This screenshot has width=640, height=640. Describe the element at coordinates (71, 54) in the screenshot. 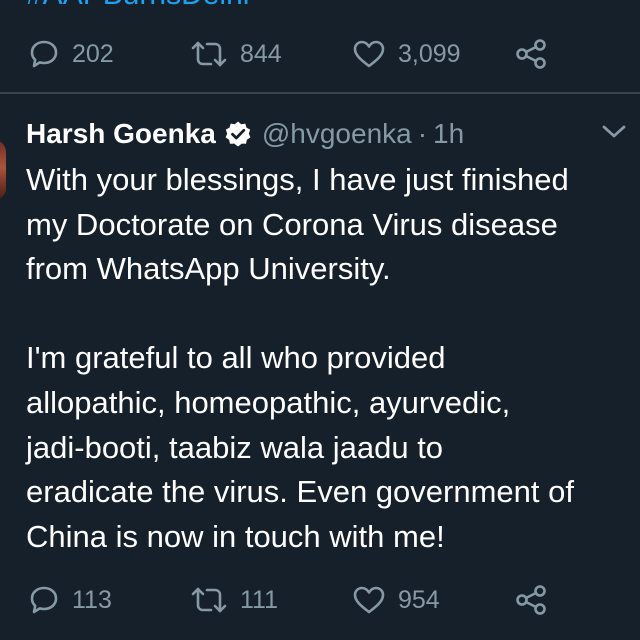

I see `reply-button: 202` at that location.